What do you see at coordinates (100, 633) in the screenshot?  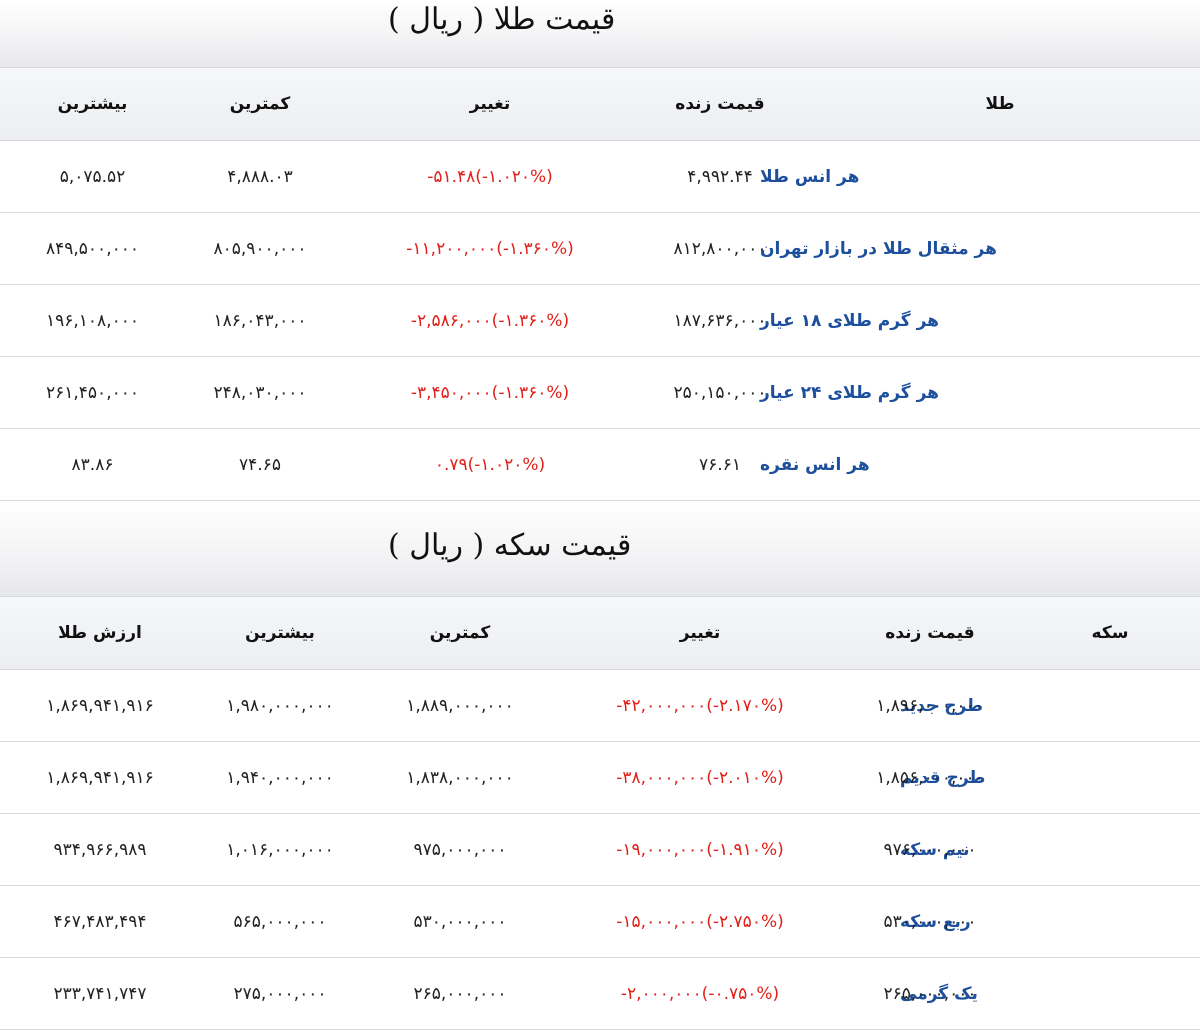 I see `coin-header-gold-value: ارزش طلا` at bounding box center [100, 633].